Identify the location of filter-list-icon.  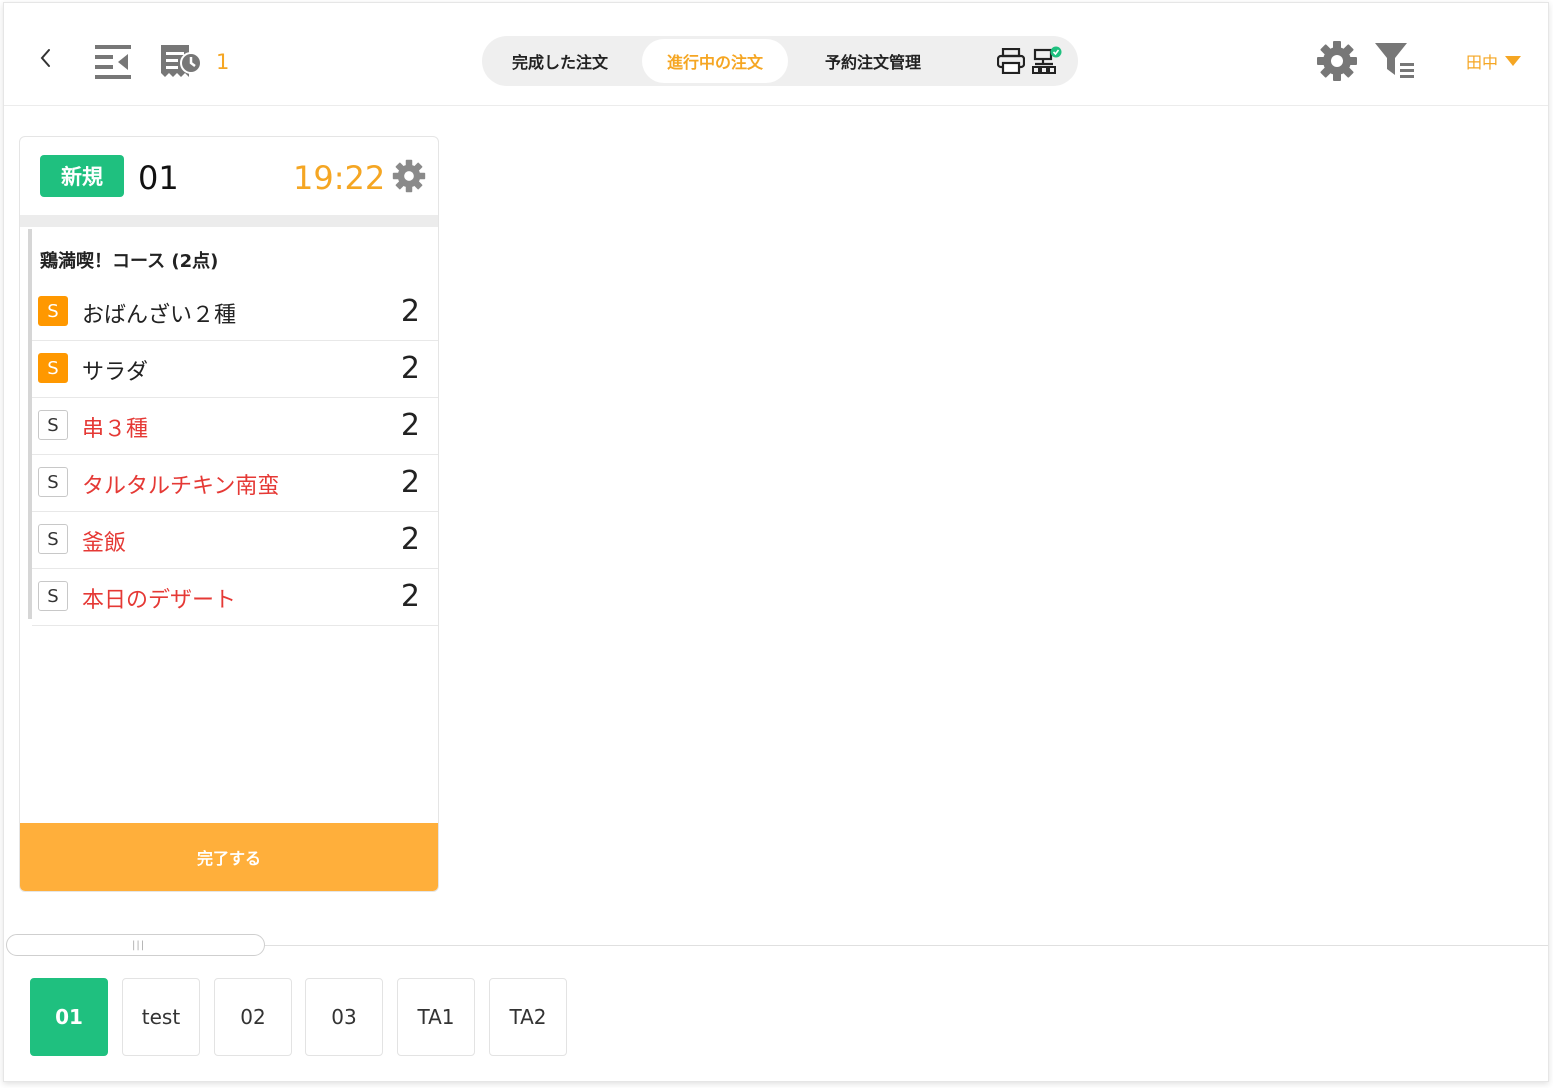
(1394, 60).